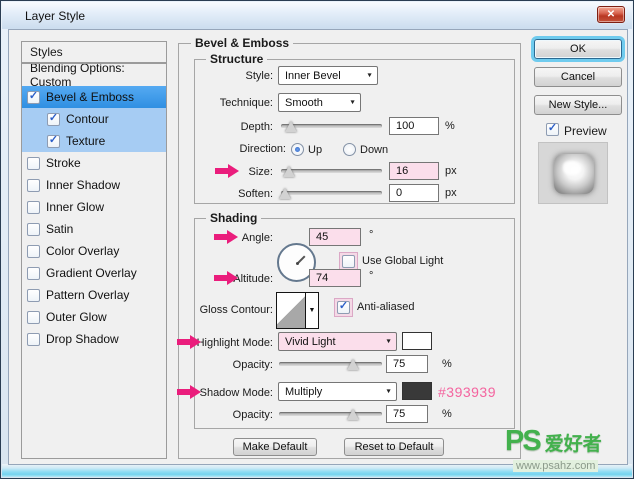 The image size is (634, 479). Describe the element at coordinates (353, 364) in the screenshot. I see `highlight-opacity-thumb` at that location.